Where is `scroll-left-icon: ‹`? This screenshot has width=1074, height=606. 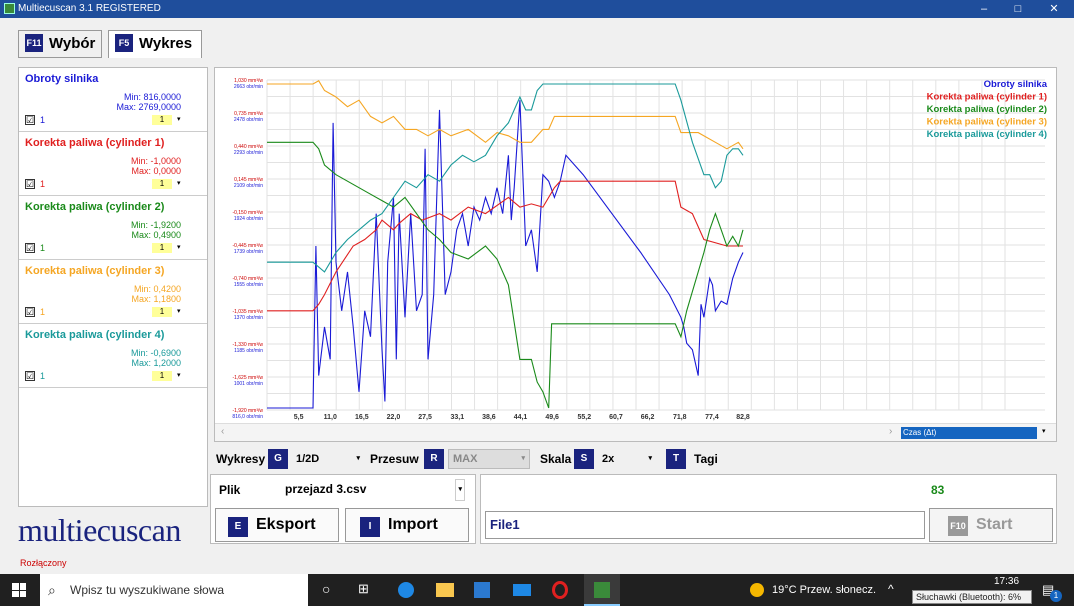 scroll-left-icon: ‹ is located at coordinates (222, 431).